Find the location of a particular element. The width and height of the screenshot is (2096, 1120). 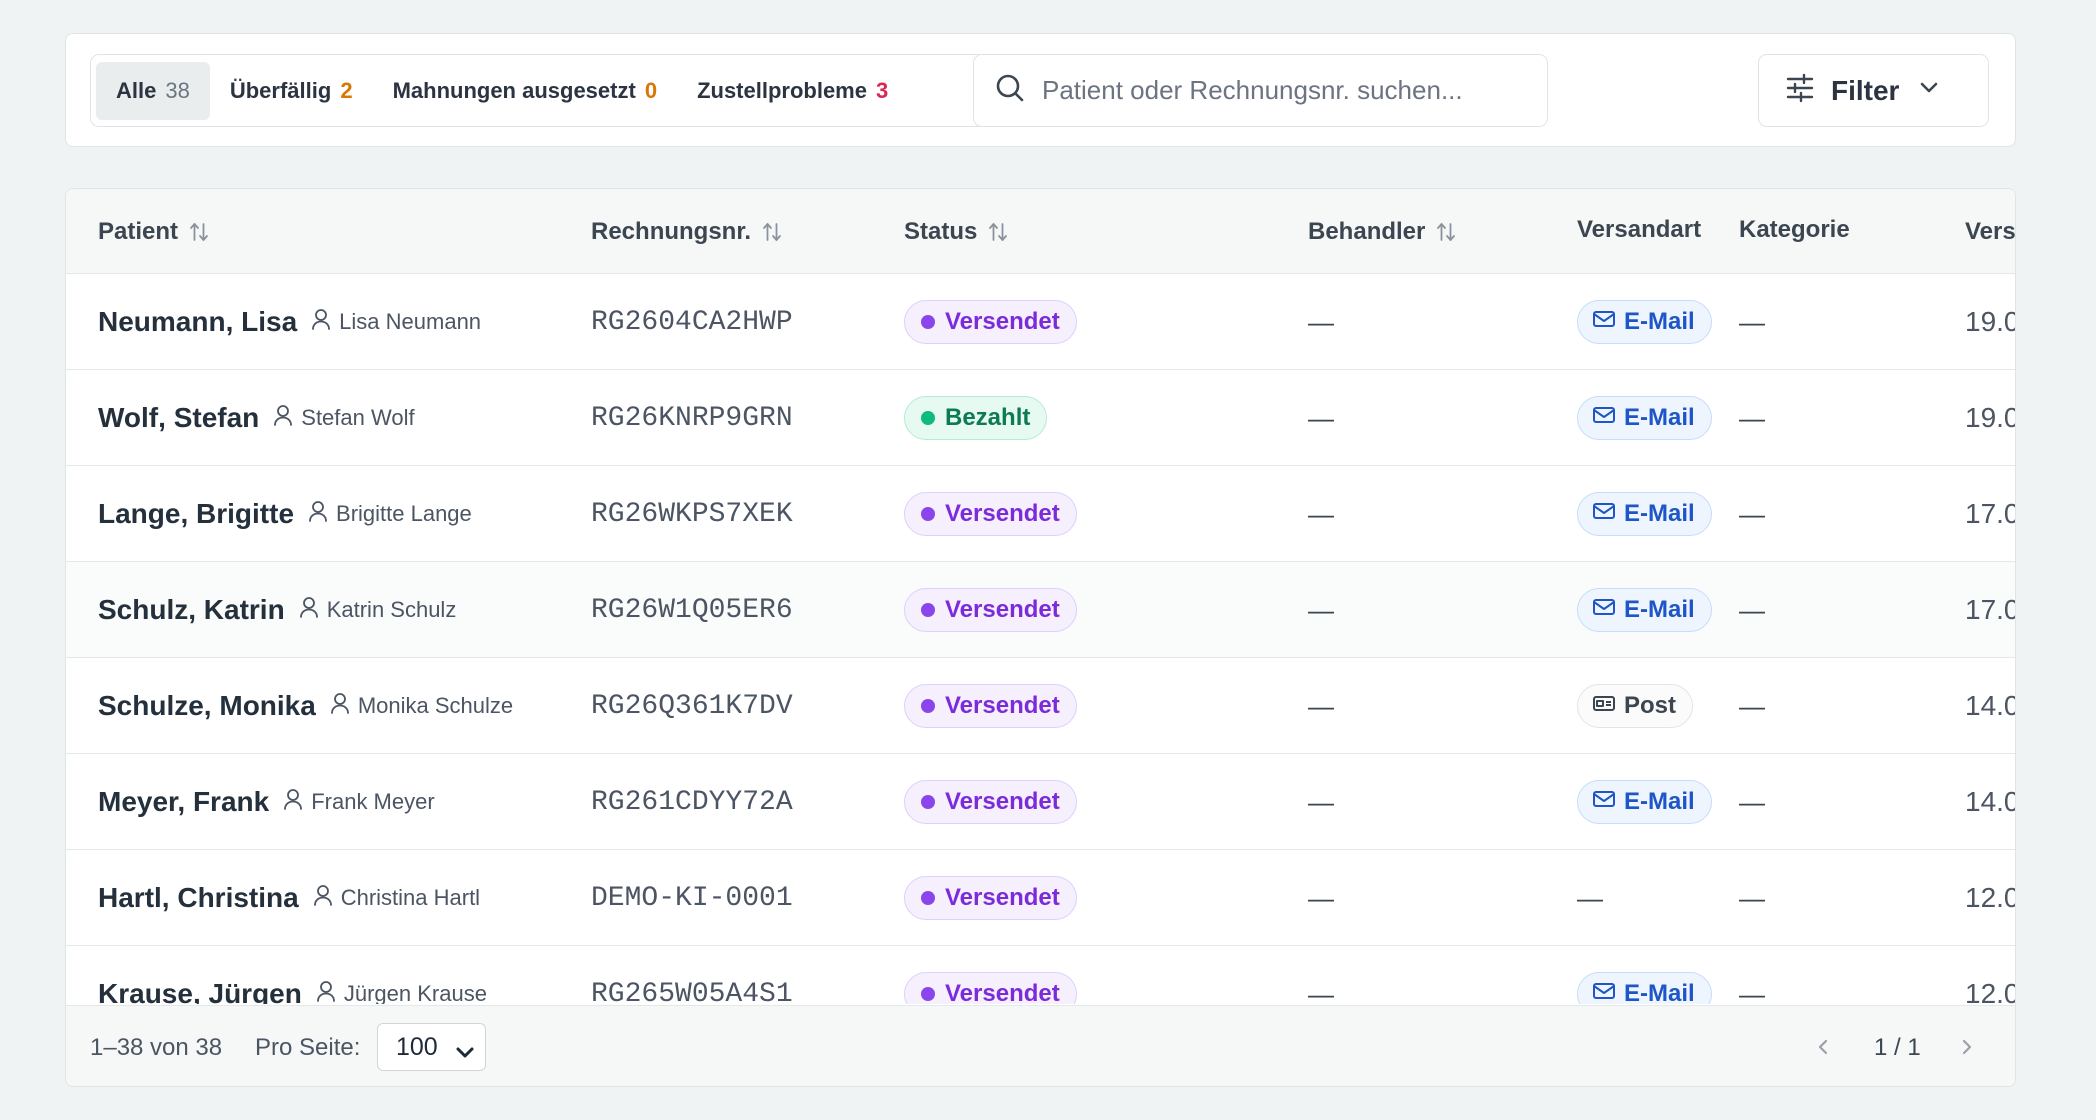

patient-name: Neumann, Lisa is located at coordinates (197, 322).